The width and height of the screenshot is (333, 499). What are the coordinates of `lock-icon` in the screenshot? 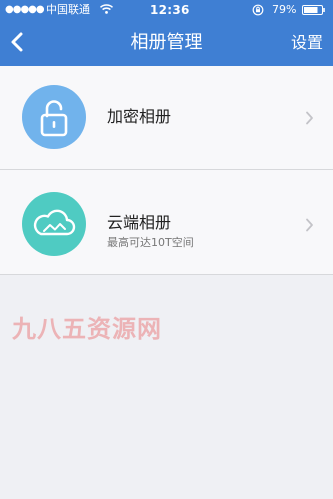 It's located at (54, 117).